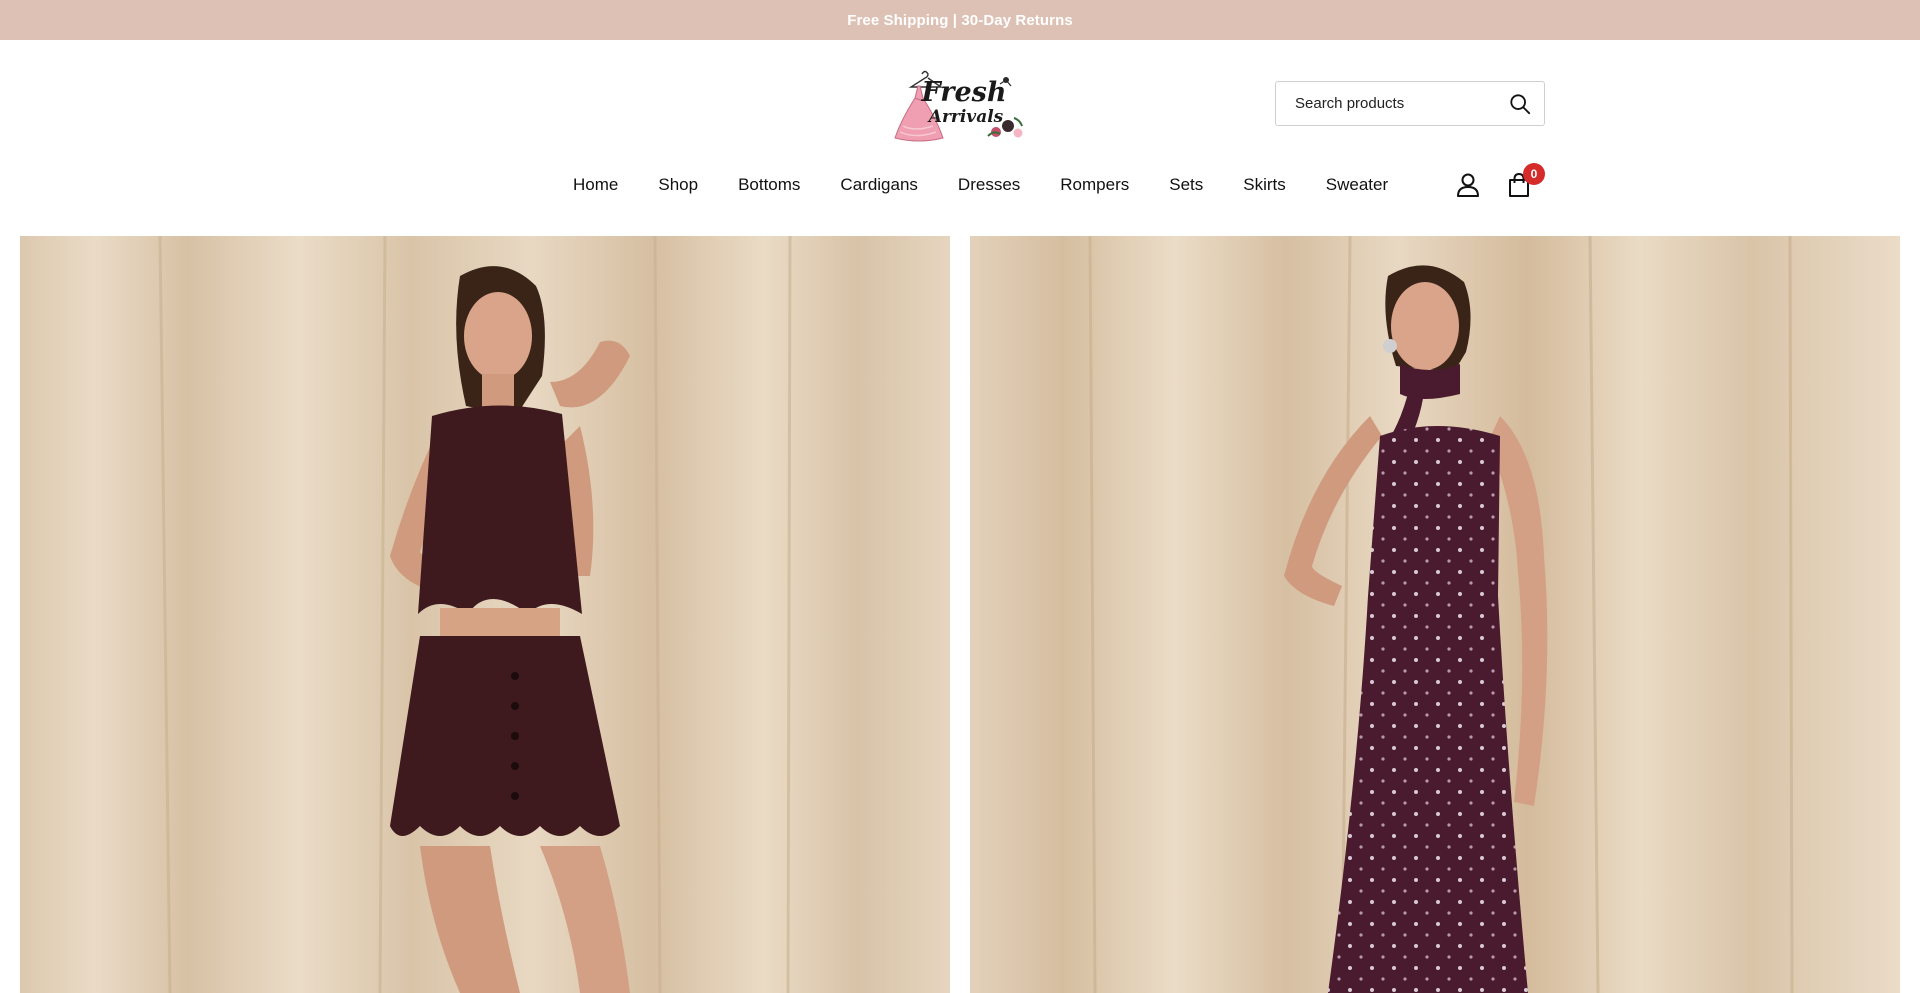  I want to click on logo-text-fresh: Fresh, so click(964, 92).